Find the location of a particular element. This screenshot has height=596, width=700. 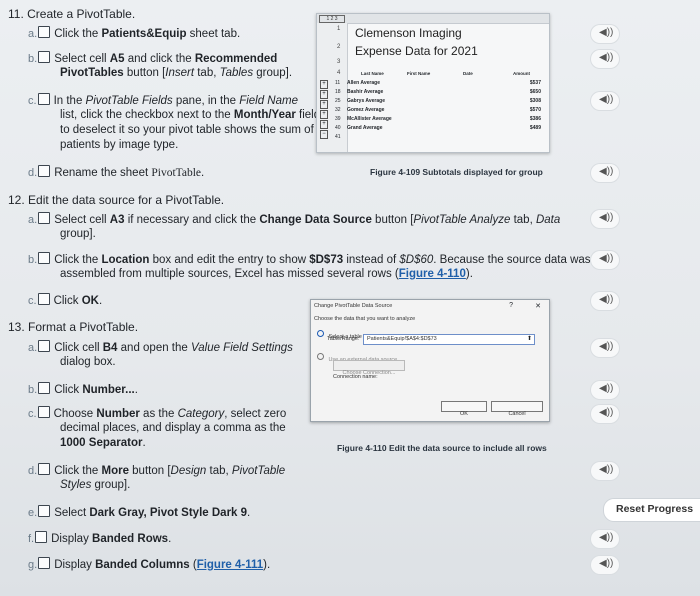

checkbox-11b is located at coordinates (44, 57).